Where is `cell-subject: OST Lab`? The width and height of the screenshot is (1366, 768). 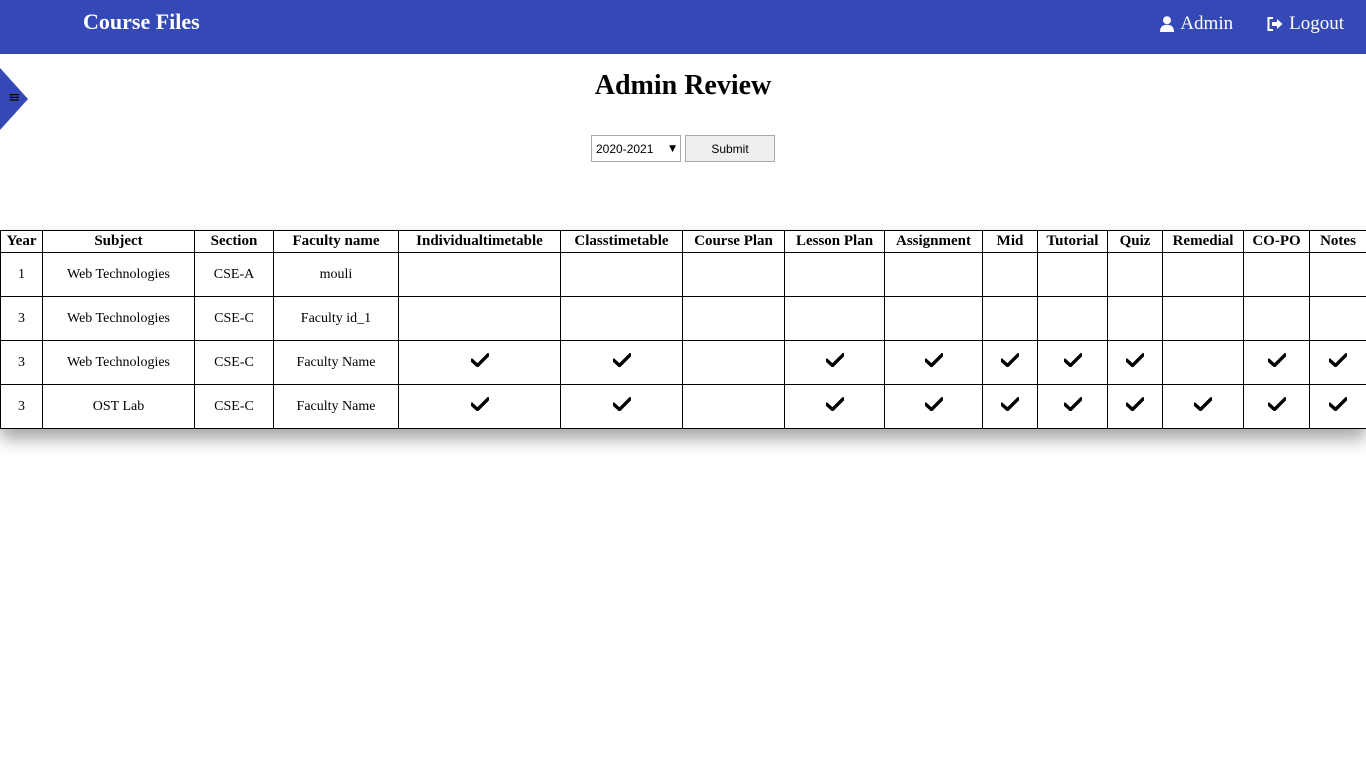 cell-subject: OST Lab is located at coordinates (118, 406).